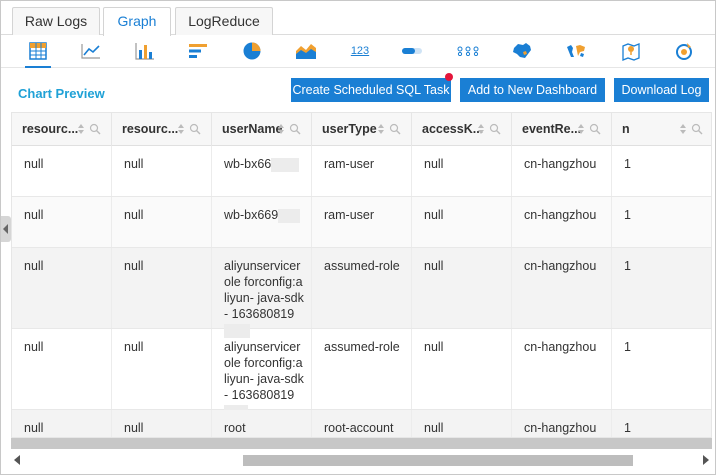 The height and width of the screenshot is (475, 716). I want to click on table-cell: wb-bx66, so click(262, 171).